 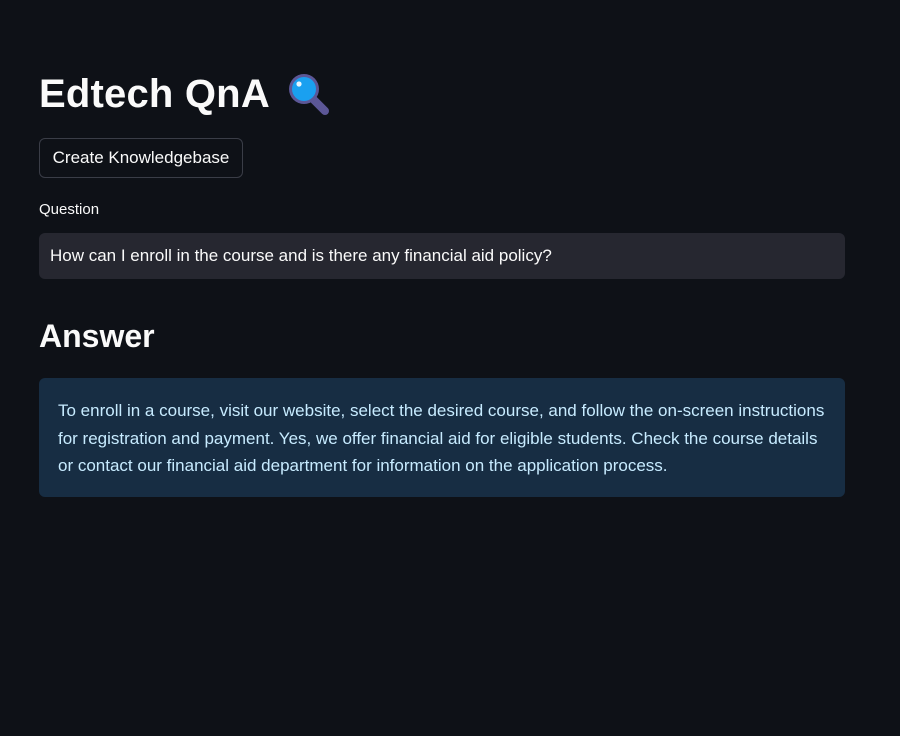 What do you see at coordinates (308, 94) in the screenshot?
I see `magnifying-glass-icon` at bounding box center [308, 94].